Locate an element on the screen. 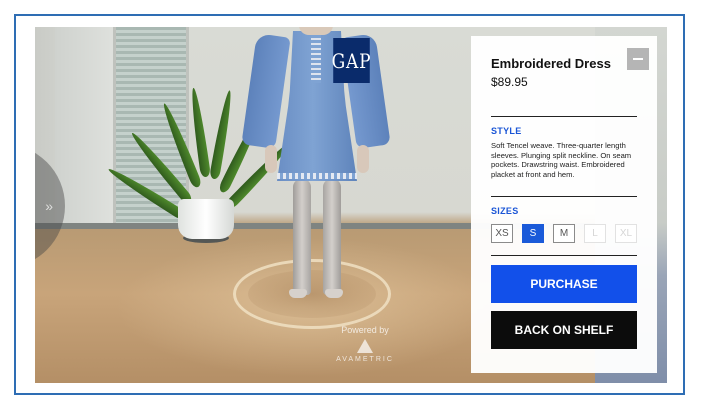 Image resolution: width=703 pixels, height=410 pixels. size-option-xs: XS is located at coordinates (502, 233).